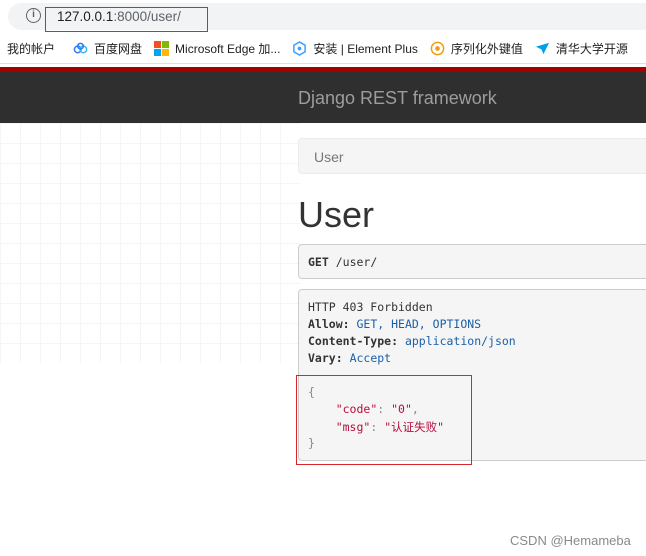 This screenshot has width=646, height=556. I want to click on request-path: /user/, so click(356, 262).